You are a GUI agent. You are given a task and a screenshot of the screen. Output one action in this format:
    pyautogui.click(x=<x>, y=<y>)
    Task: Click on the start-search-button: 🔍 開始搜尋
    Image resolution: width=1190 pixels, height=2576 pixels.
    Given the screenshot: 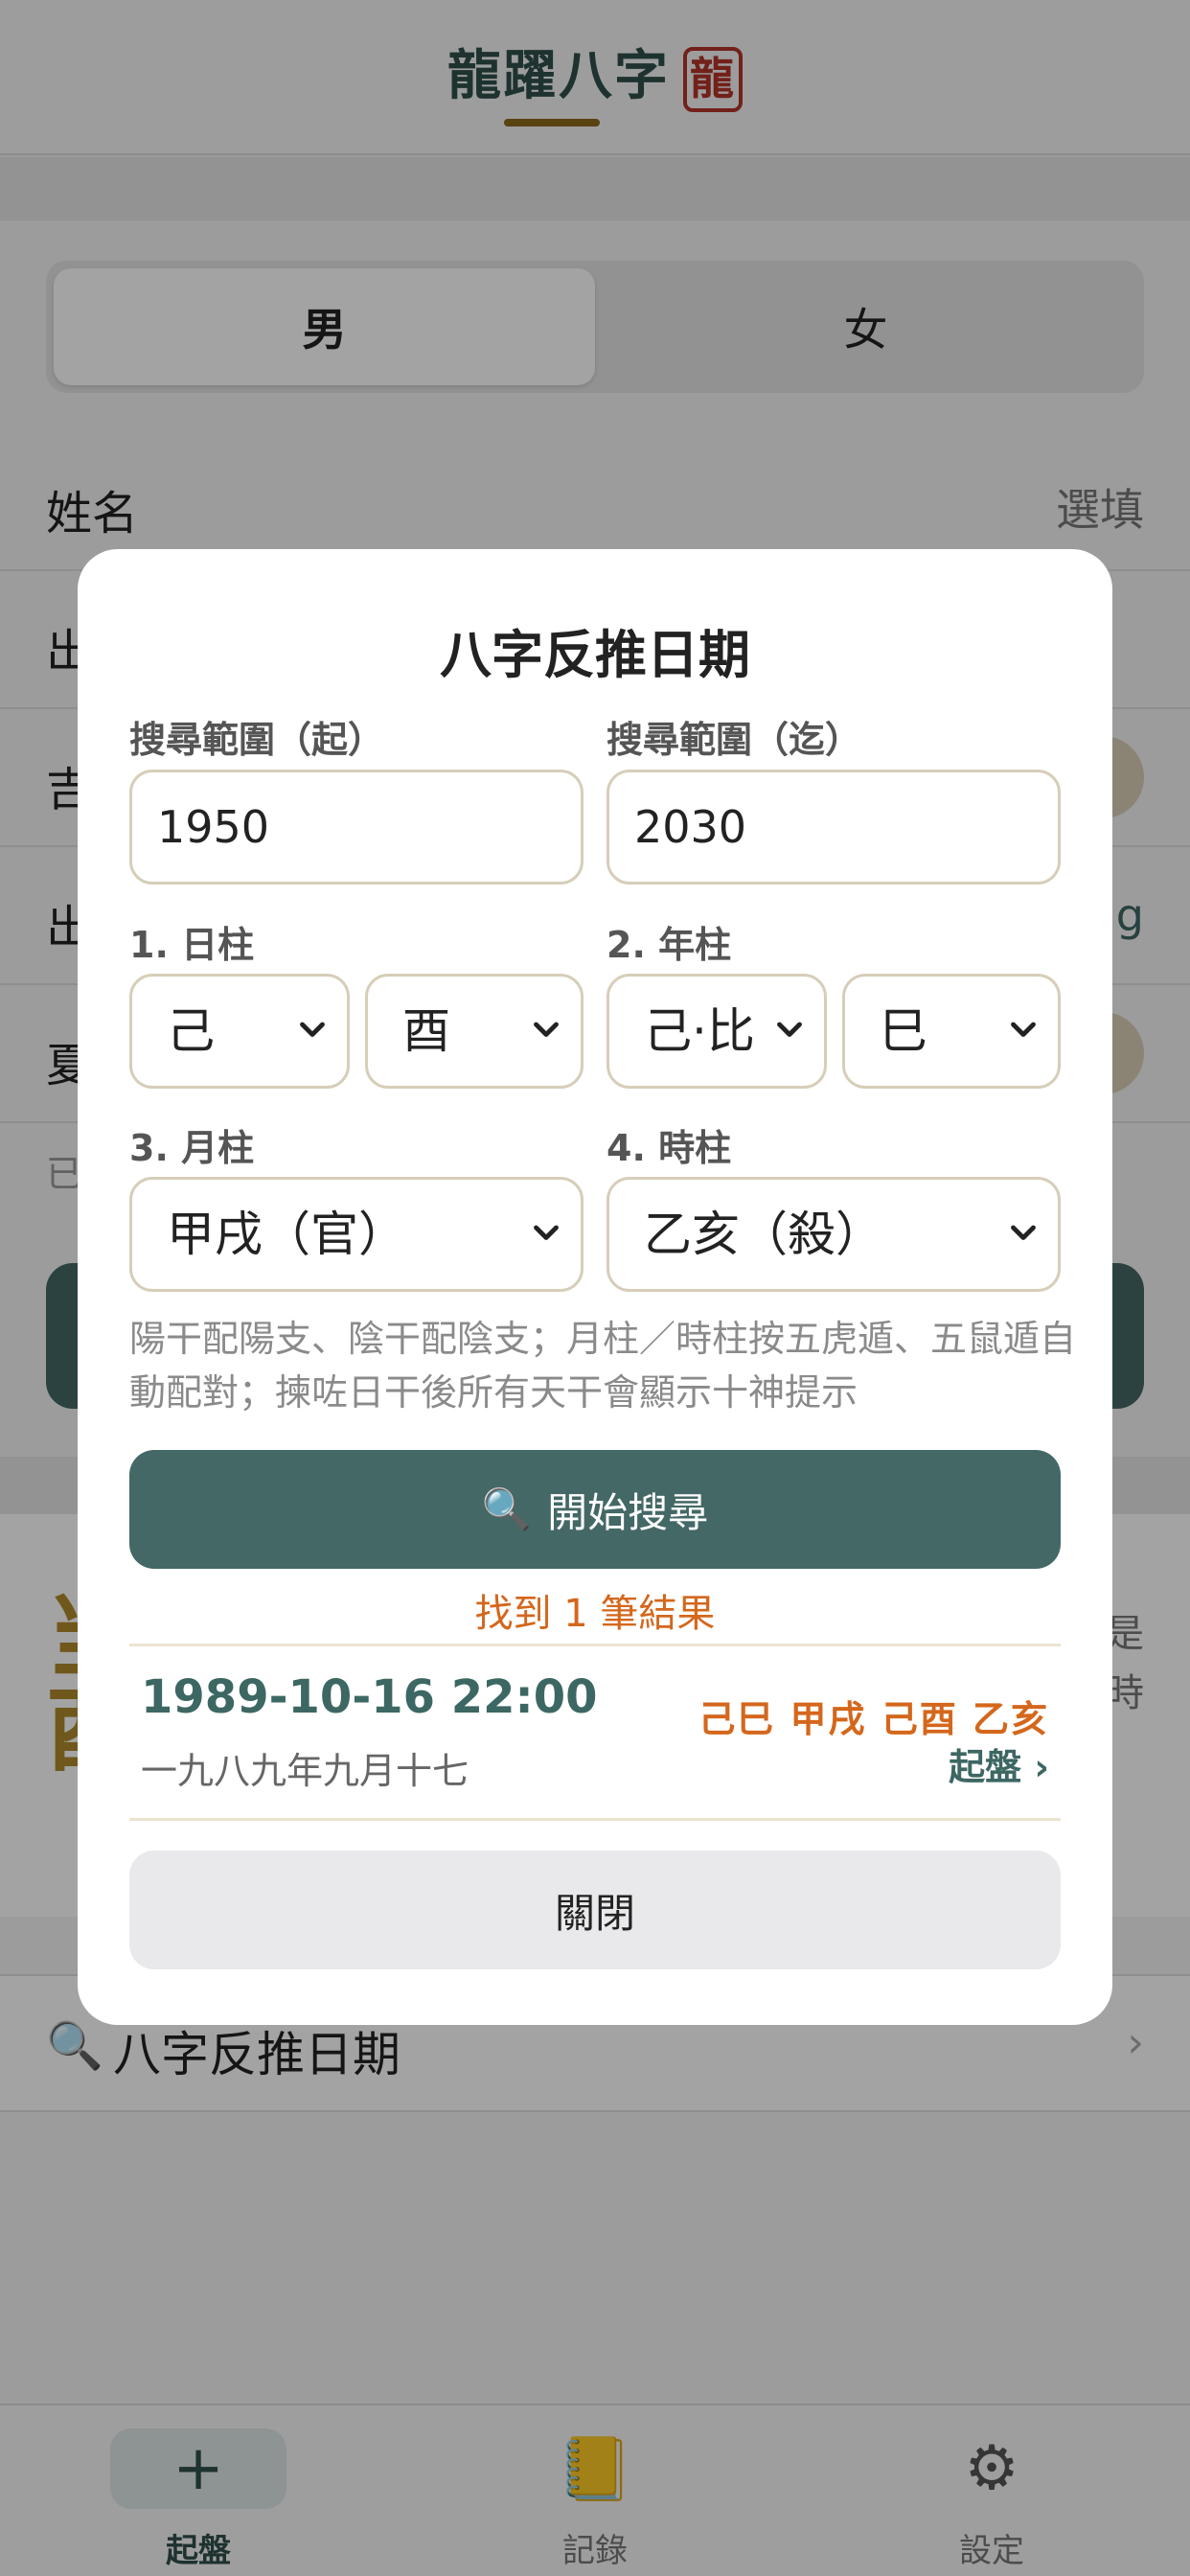 What is the action you would take?
    pyautogui.click(x=595, y=1509)
    